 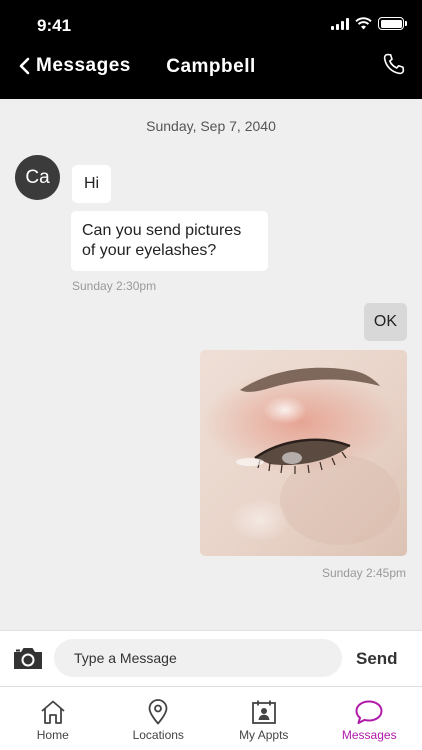 I want to click on date-separator: Sunday, Sep 7, 2040, so click(x=211, y=126).